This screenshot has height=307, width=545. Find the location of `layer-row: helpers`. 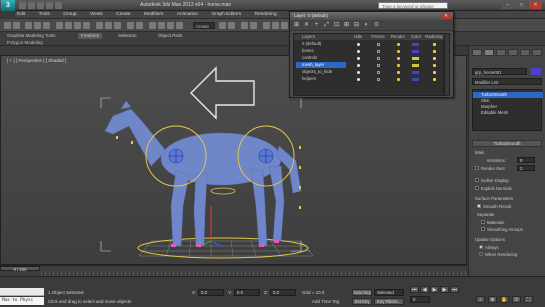

layer-row: helpers is located at coordinates (369, 79).